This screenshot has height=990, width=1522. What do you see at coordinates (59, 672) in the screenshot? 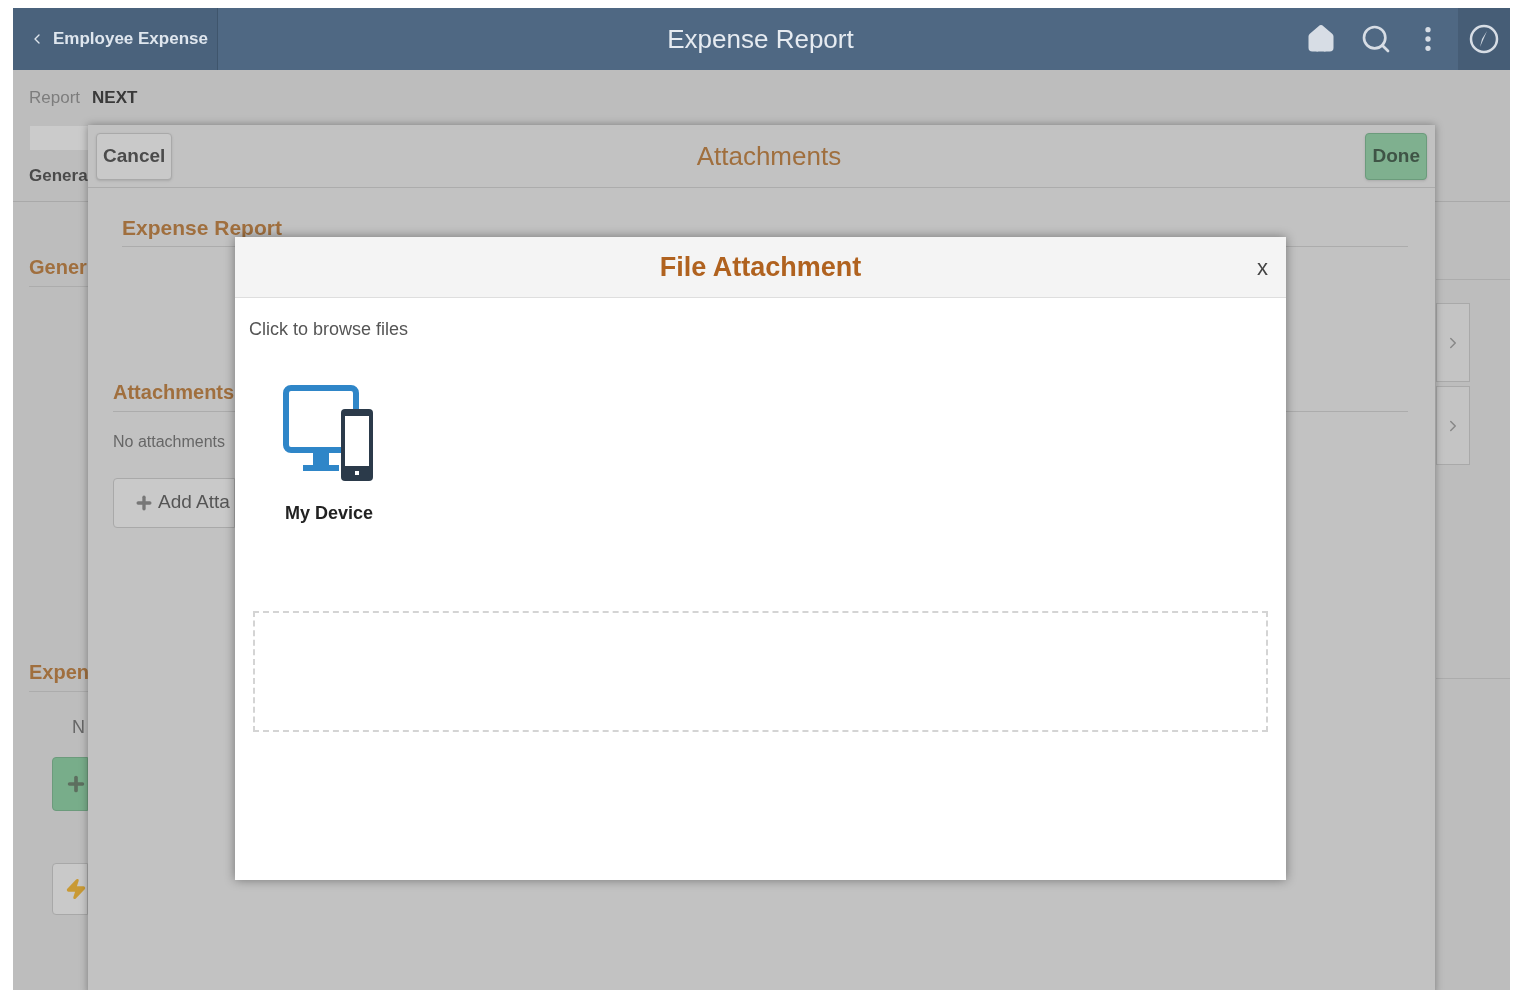
I see `section-heading: Expen` at bounding box center [59, 672].